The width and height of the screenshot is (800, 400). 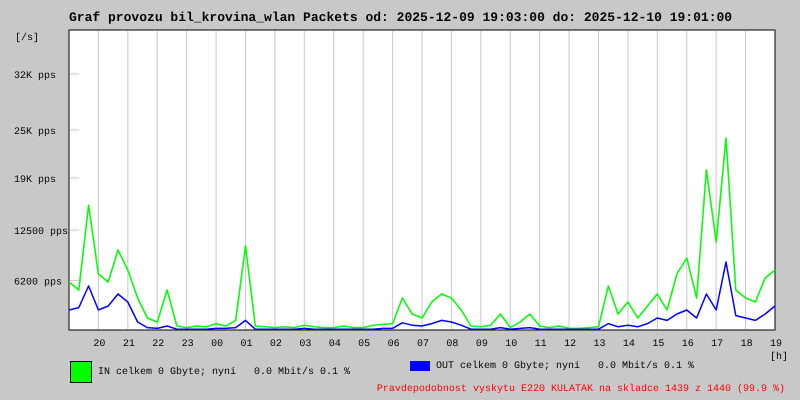 I want to click on y-tick-label: 6200 pps, so click(x=38, y=282).